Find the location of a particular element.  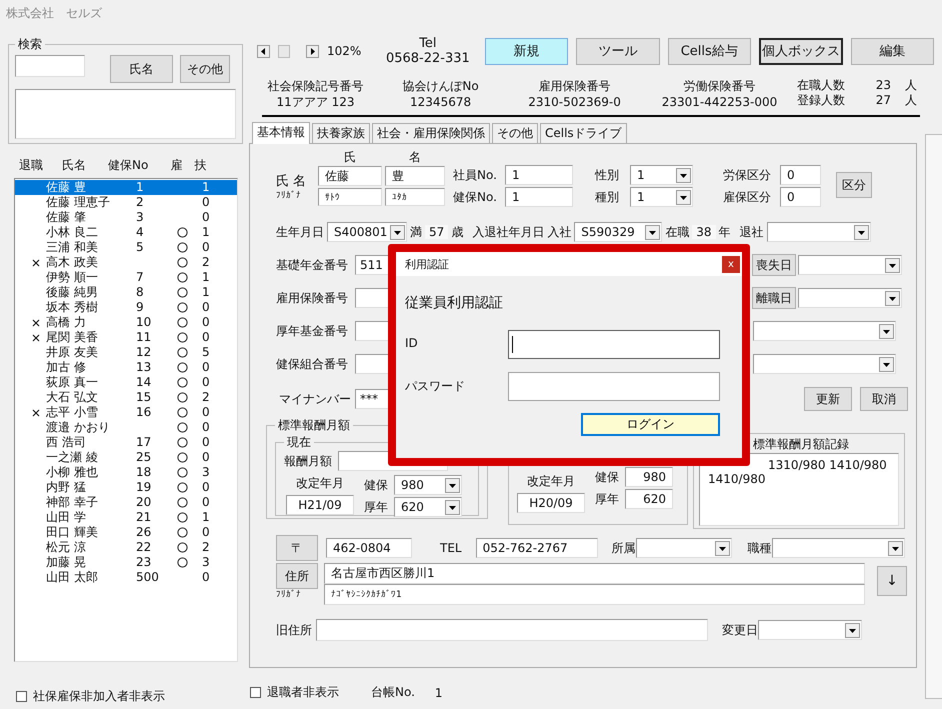

down-button: ↓ is located at coordinates (892, 581).